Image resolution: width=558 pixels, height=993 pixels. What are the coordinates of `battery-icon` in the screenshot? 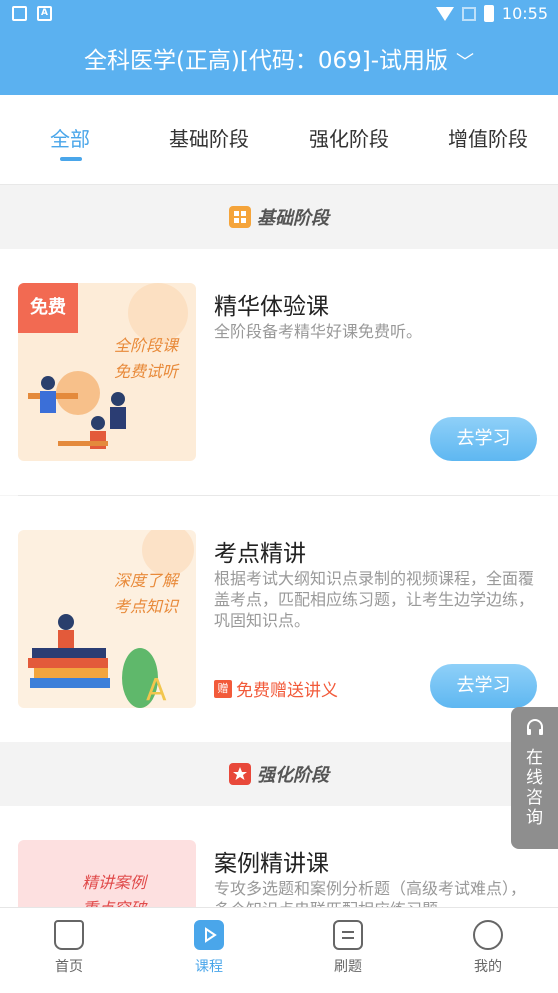 It's located at (488, 13).